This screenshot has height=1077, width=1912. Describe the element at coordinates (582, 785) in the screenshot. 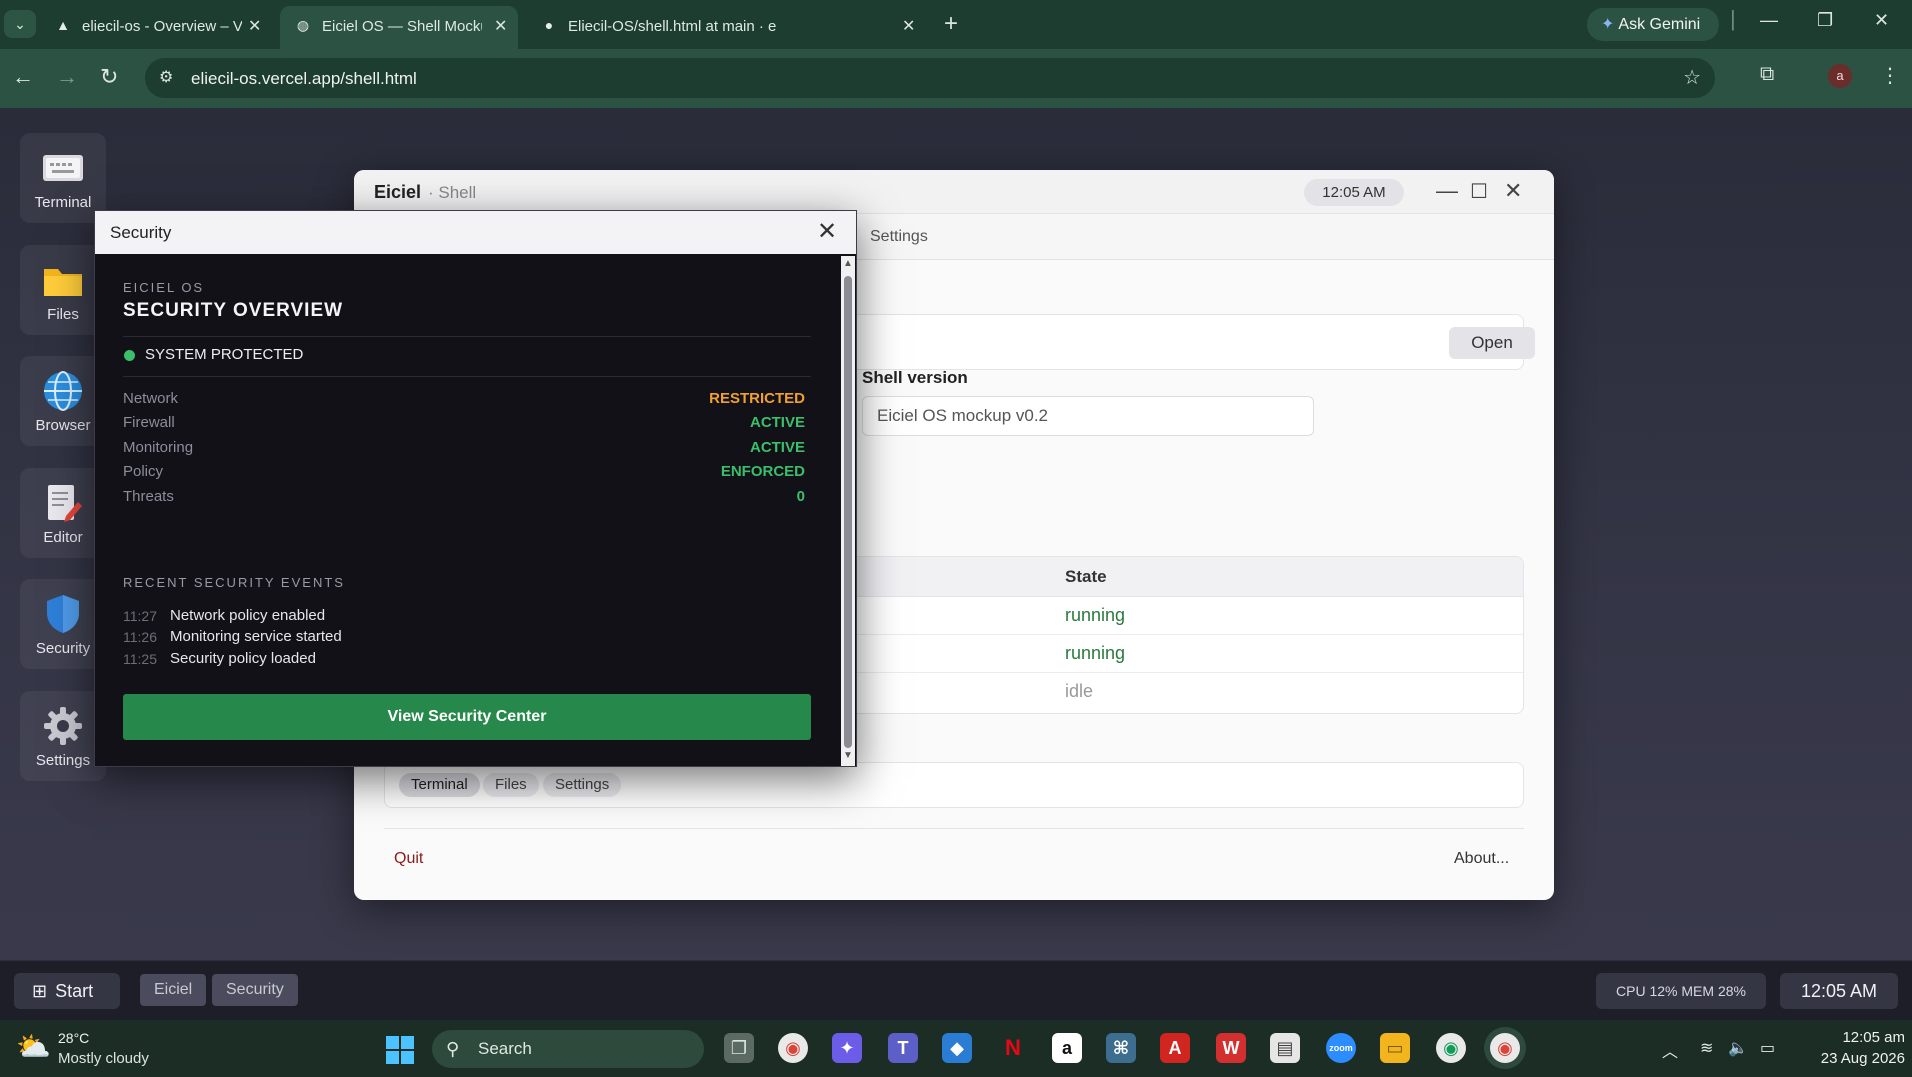

I see `task-chip-settings: Settings` at that location.